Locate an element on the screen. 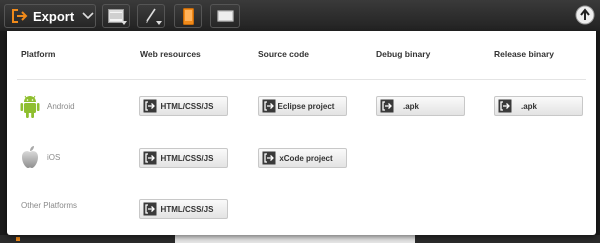 Image resolution: width=600 pixels, height=243 pixels. column-header-source-code: Source code is located at coordinates (284, 54).